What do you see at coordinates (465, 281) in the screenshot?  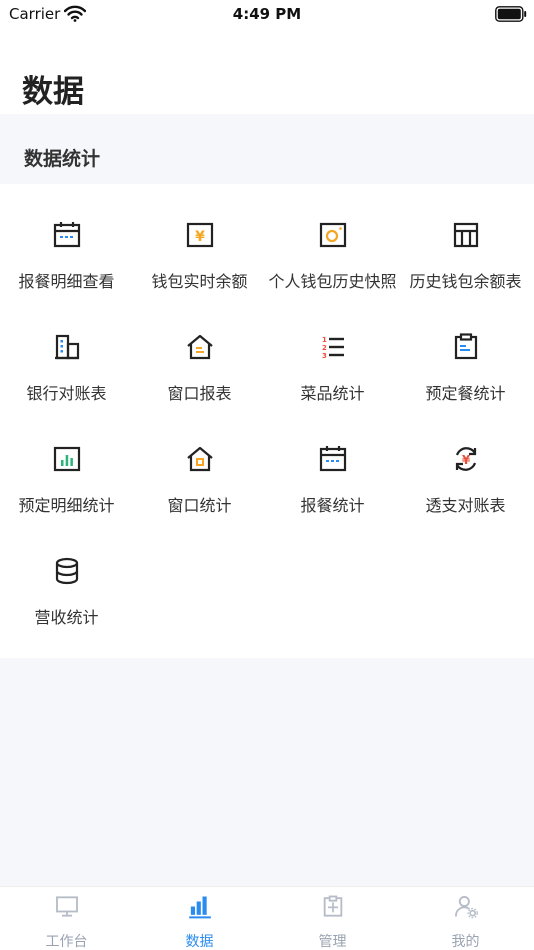 I see `grid-item-label: 历史钱包余额表` at bounding box center [465, 281].